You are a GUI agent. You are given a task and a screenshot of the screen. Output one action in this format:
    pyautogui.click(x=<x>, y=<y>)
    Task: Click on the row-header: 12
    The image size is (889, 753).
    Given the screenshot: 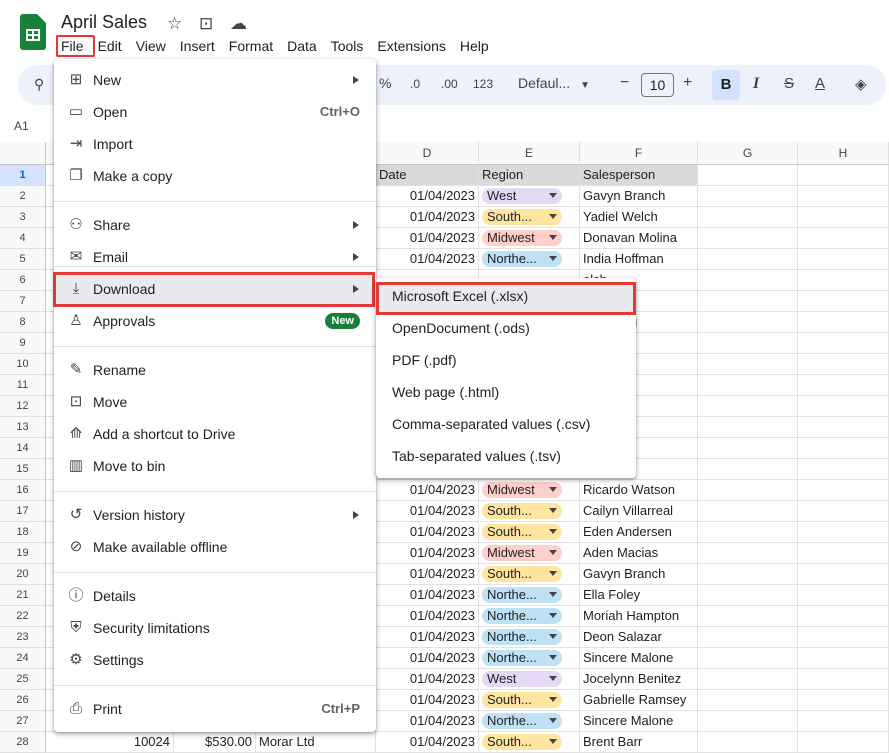 What is the action you would take?
    pyautogui.click(x=23, y=406)
    